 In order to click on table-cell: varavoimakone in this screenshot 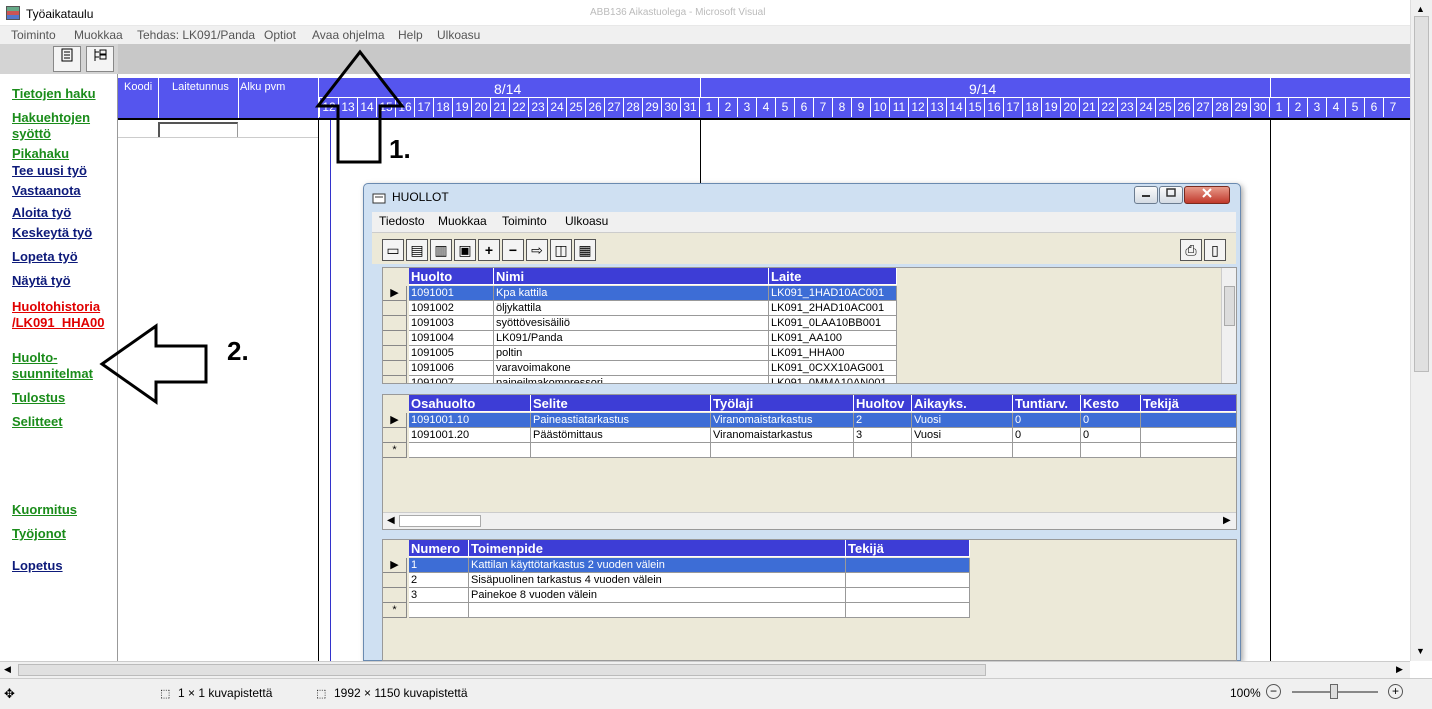, I will do `click(631, 368)`.